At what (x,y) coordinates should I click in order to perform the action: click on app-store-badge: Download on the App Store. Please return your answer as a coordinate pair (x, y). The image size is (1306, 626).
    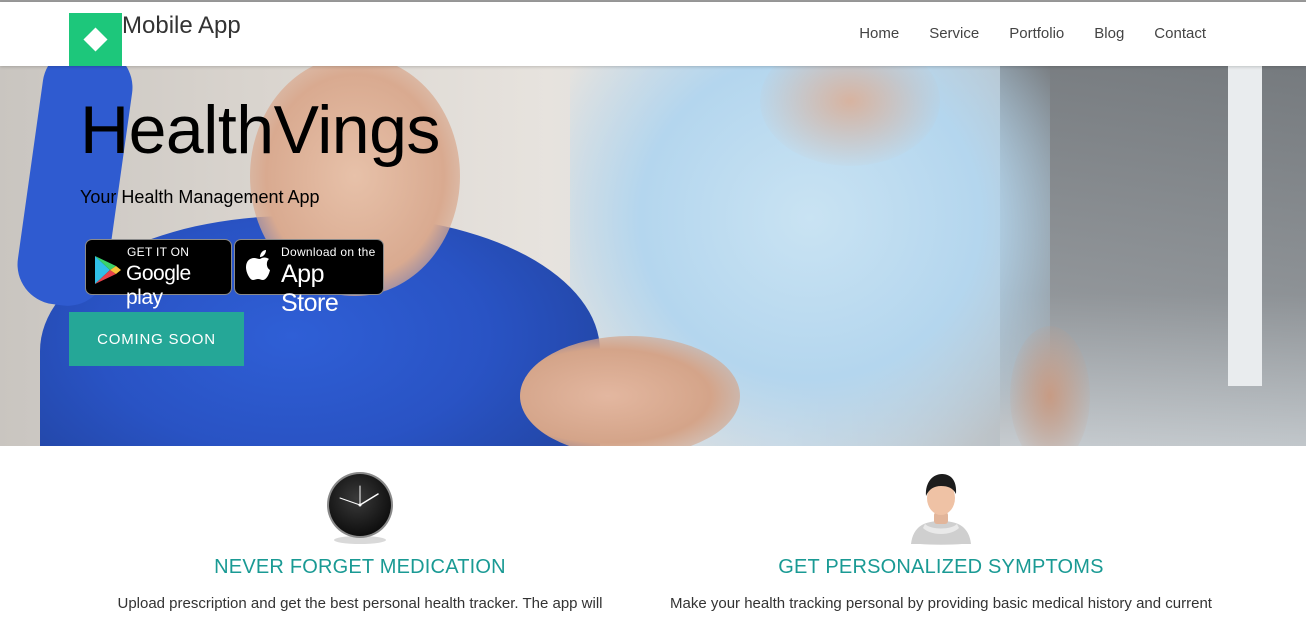
    Looking at the image, I should click on (309, 278).